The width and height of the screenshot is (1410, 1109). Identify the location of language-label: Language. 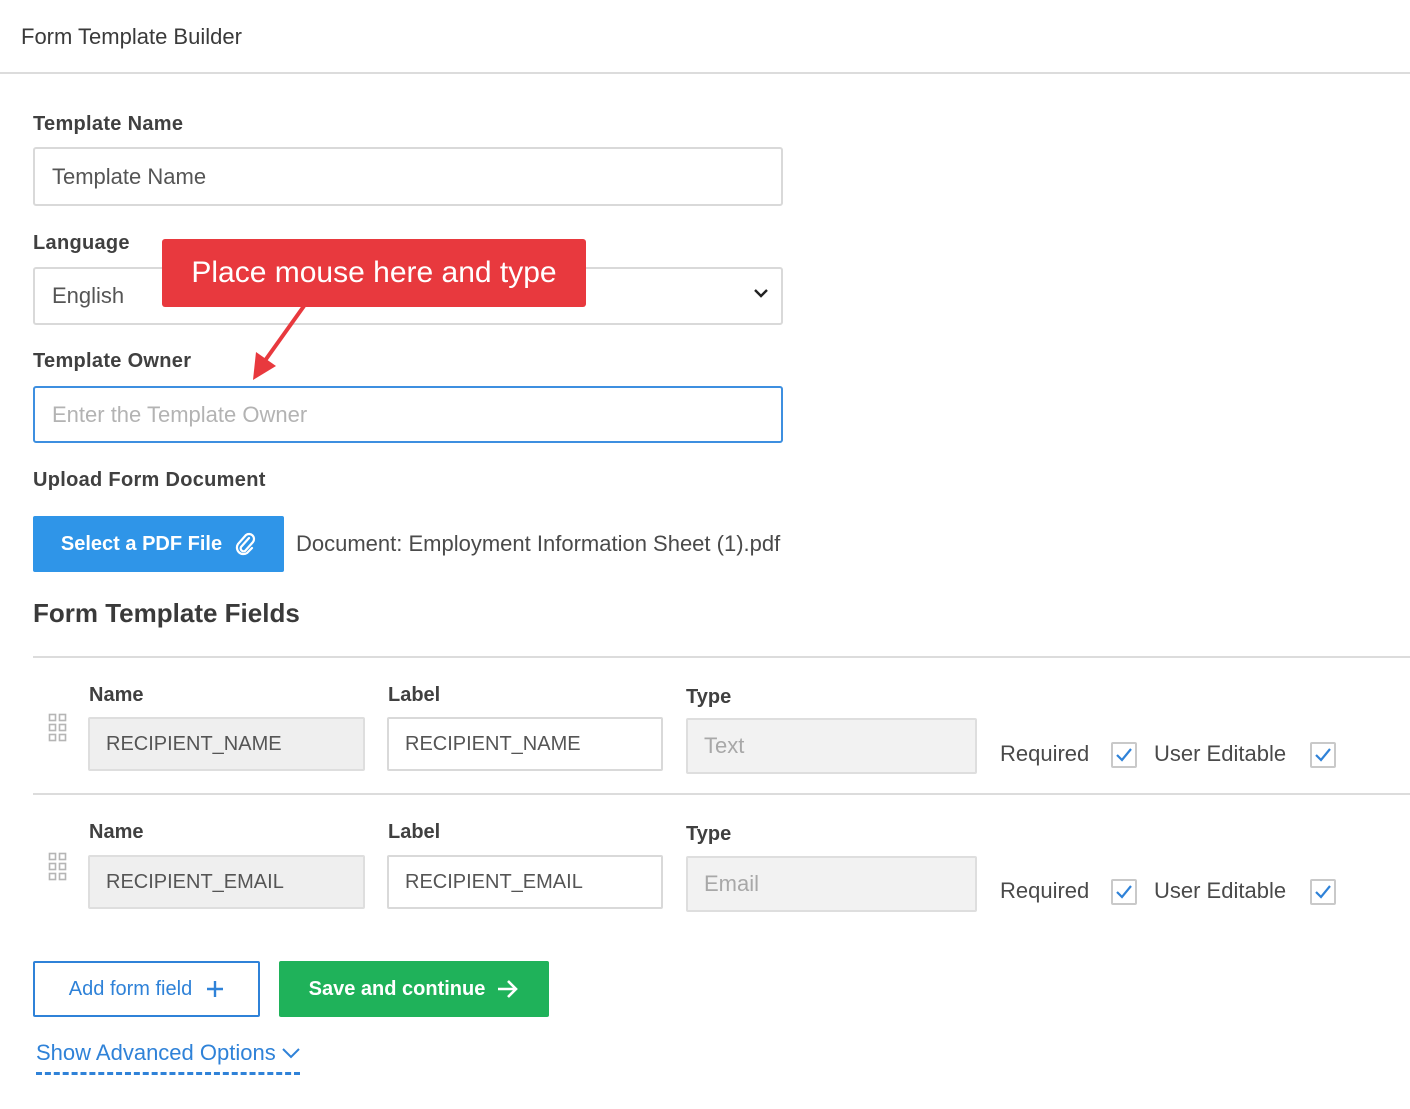
(81, 243).